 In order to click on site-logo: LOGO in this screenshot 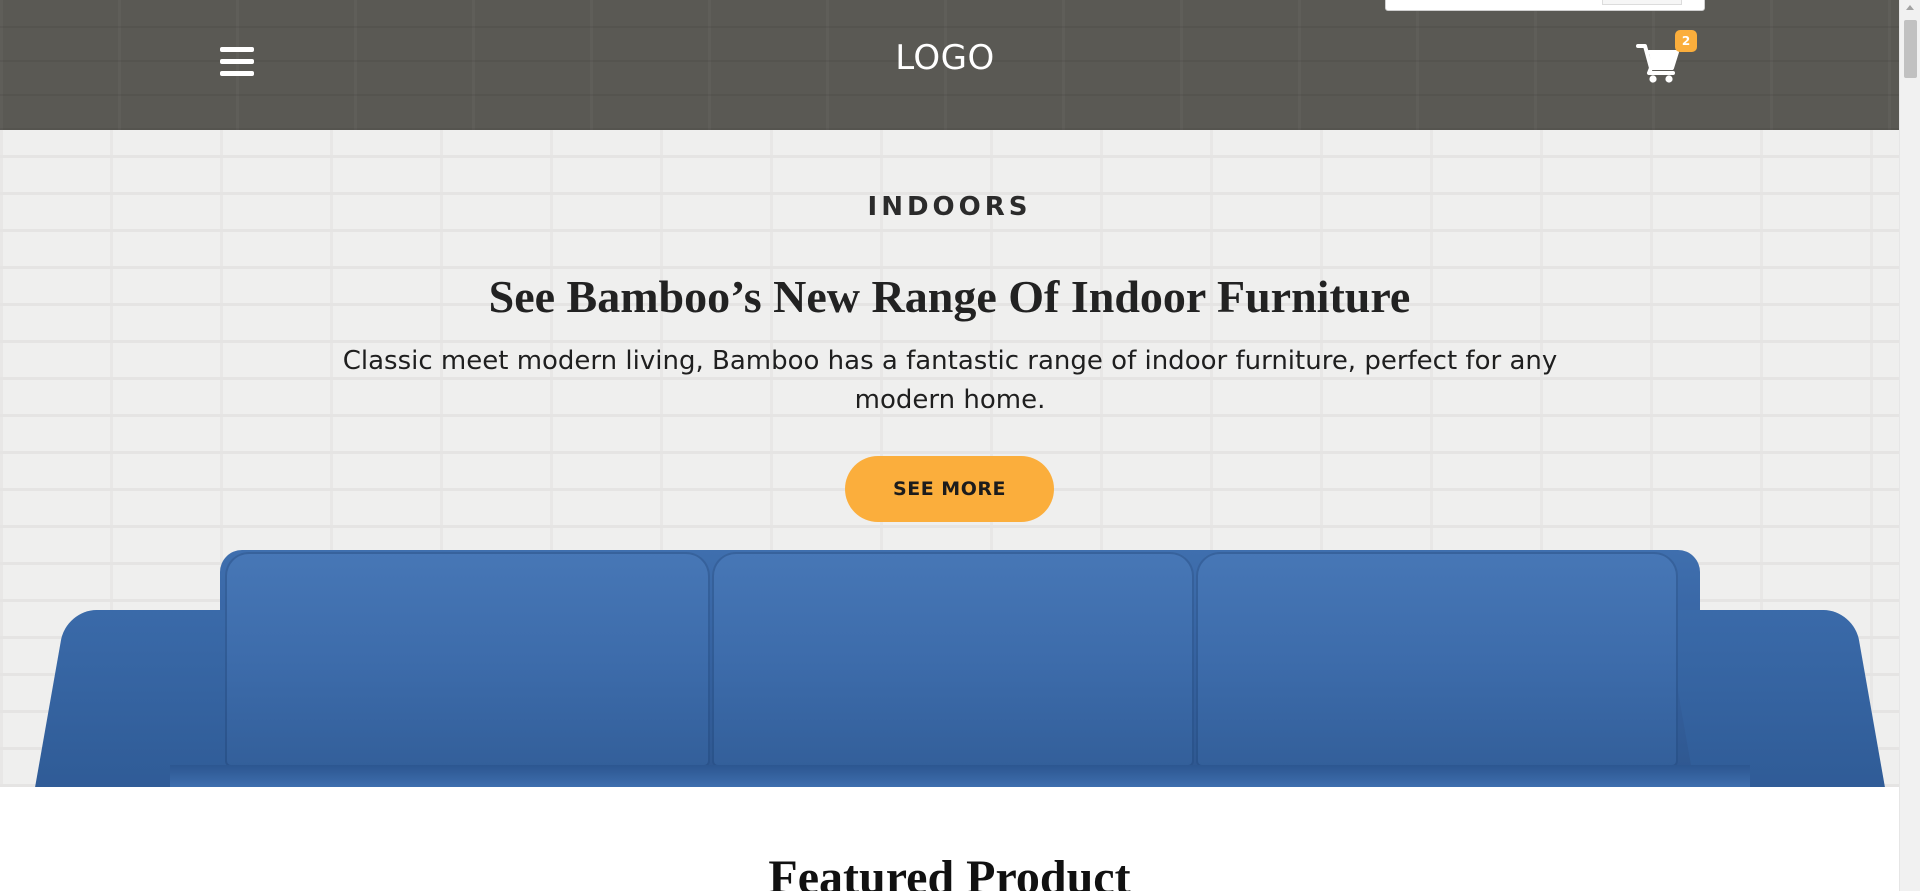, I will do `click(945, 58)`.